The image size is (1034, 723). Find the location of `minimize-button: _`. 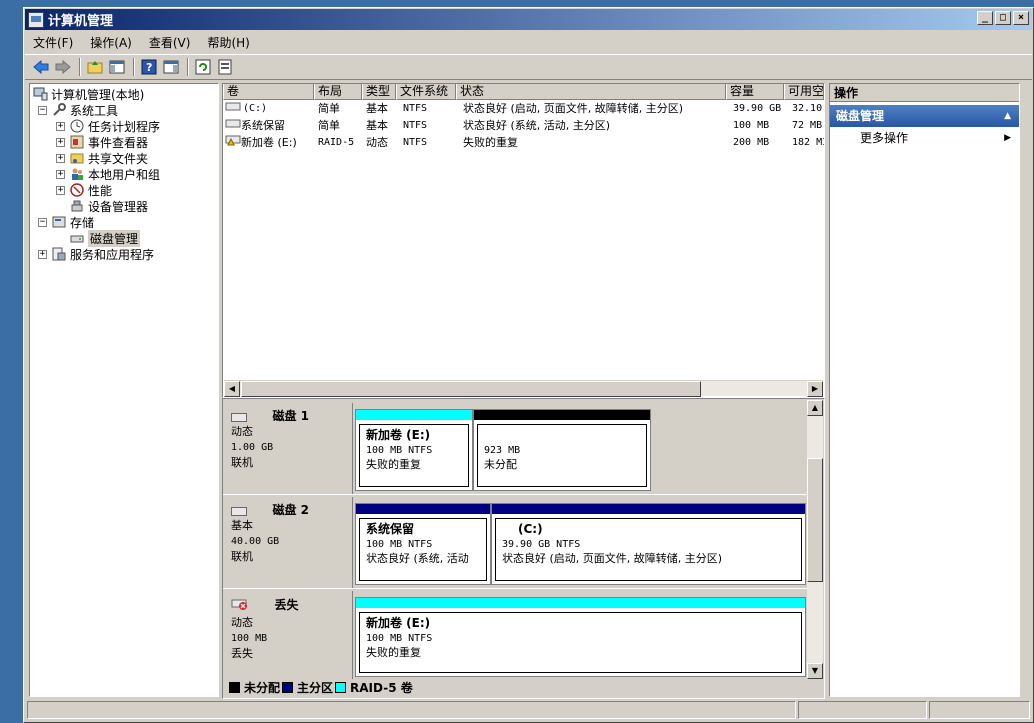

minimize-button: _ is located at coordinates (985, 18).